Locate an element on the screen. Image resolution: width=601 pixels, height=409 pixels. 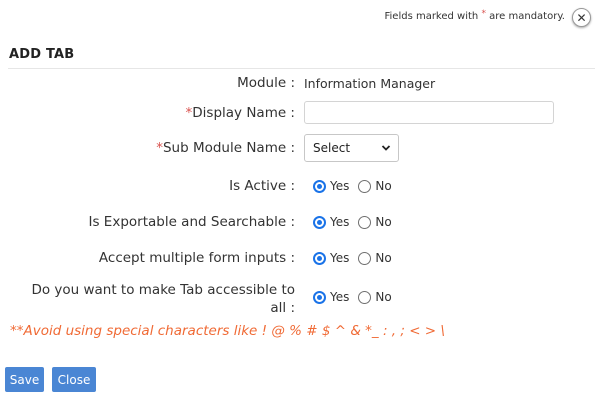
close-button: Close is located at coordinates (74, 379).